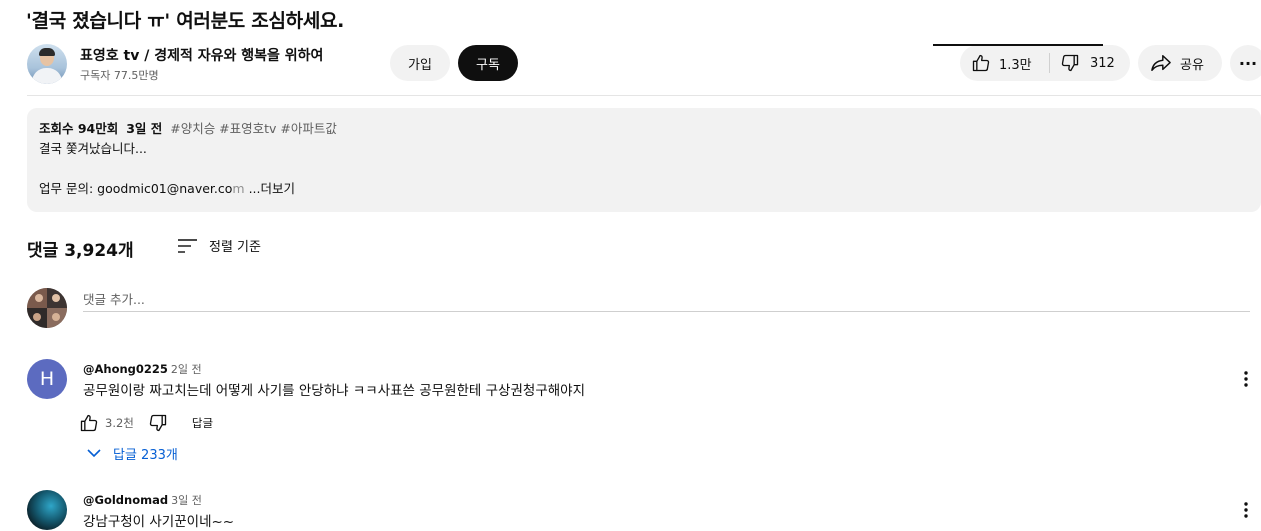 This screenshot has height=531, width=1261. Describe the element at coordinates (202, 423) in the screenshot. I see `reply-button: 답글` at that location.